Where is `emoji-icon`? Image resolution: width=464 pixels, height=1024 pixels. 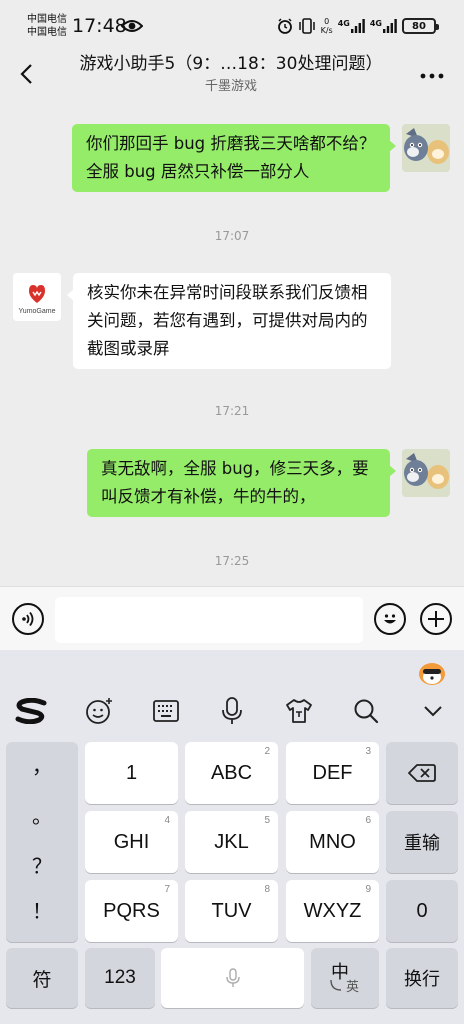 emoji-icon is located at coordinates (99, 711).